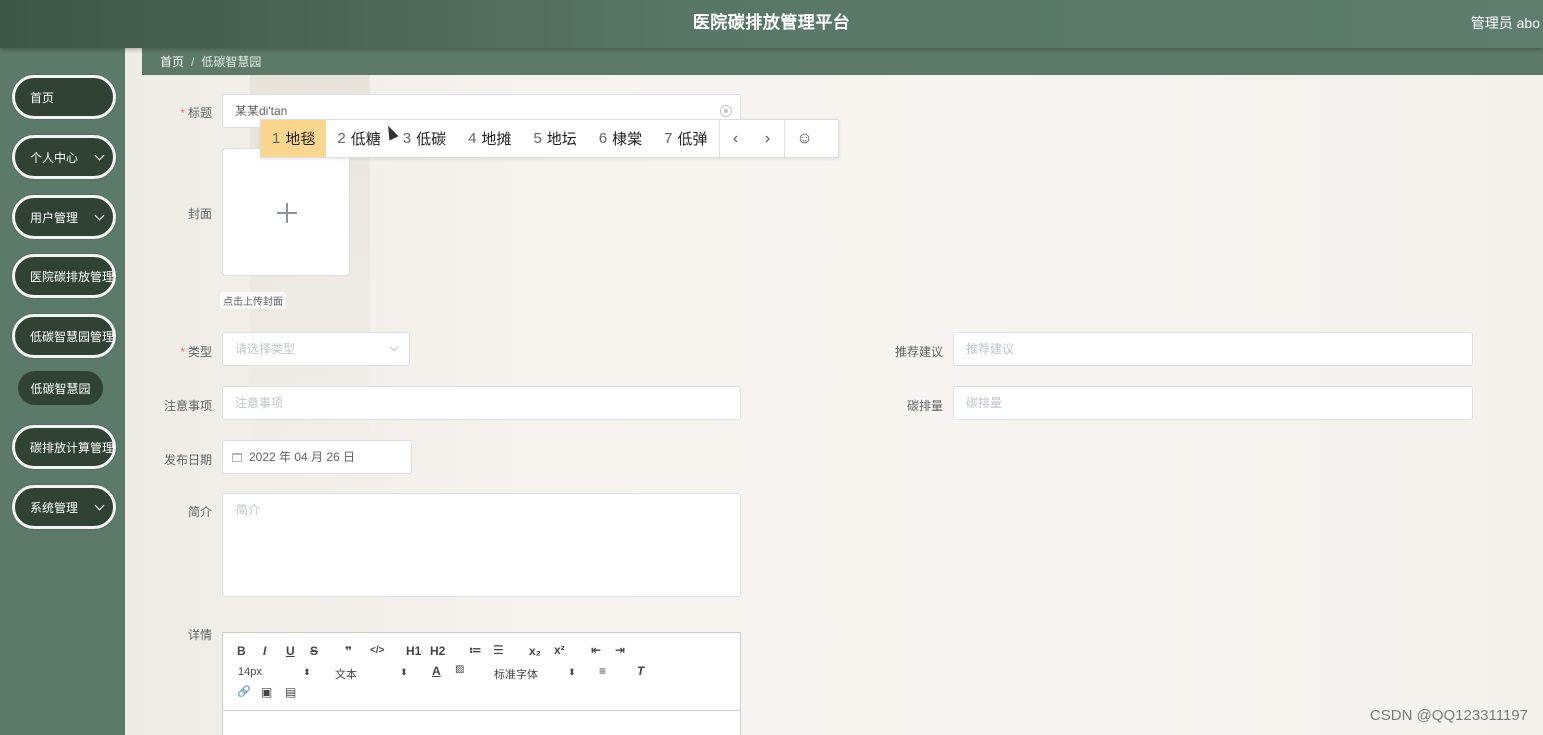 Image resolution: width=1543 pixels, height=735 pixels. What do you see at coordinates (620, 650) in the screenshot?
I see `indent-icon: ⇥` at bounding box center [620, 650].